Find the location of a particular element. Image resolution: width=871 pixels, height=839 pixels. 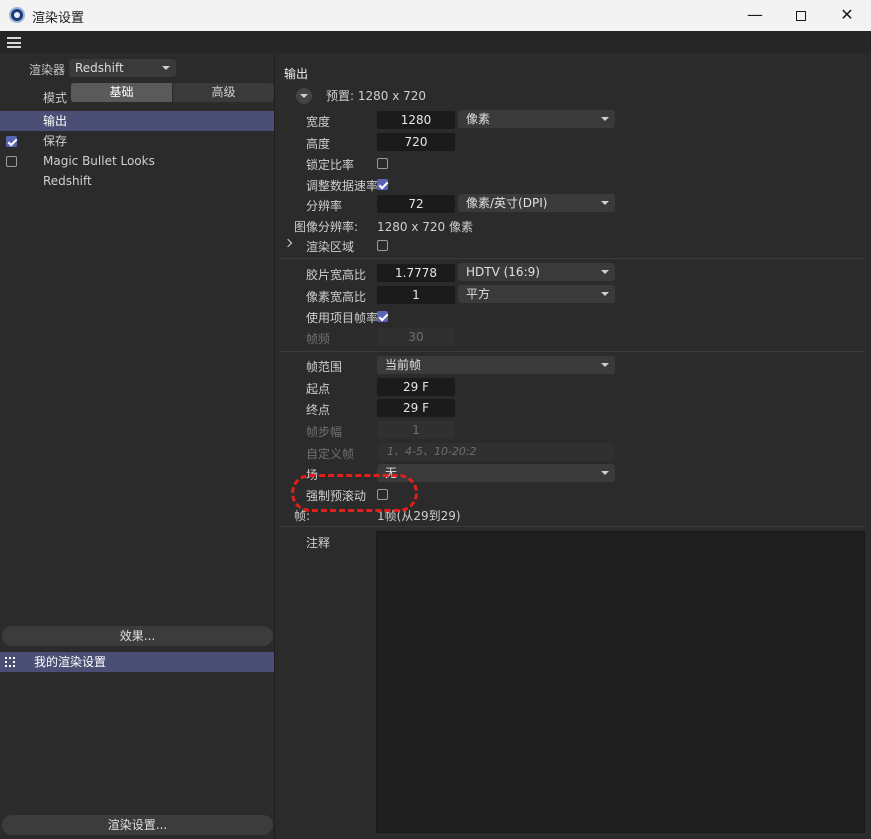

highlight-annotation is located at coordinates (354, 493).